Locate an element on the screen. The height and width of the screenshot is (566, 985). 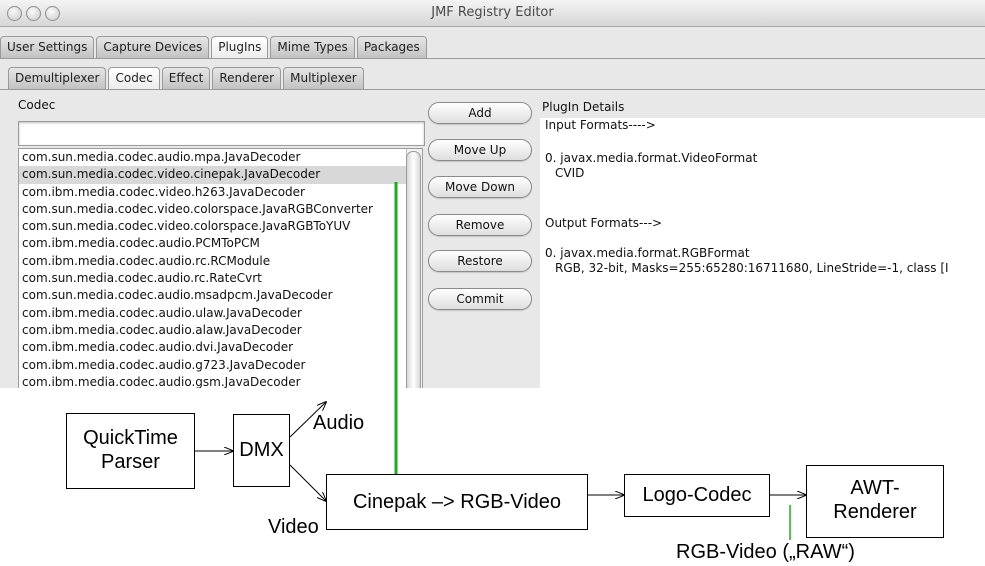
awt-renderer-line1: AWT- is located at coordinates (875, 488).